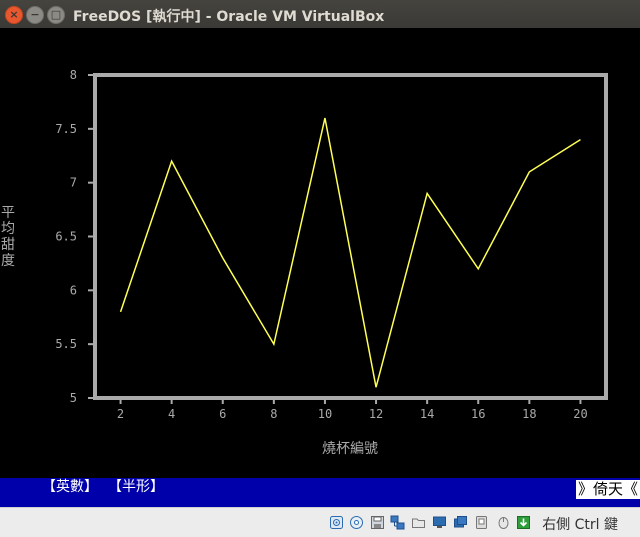  I want to click on floppy-icon, so click(377, 522).